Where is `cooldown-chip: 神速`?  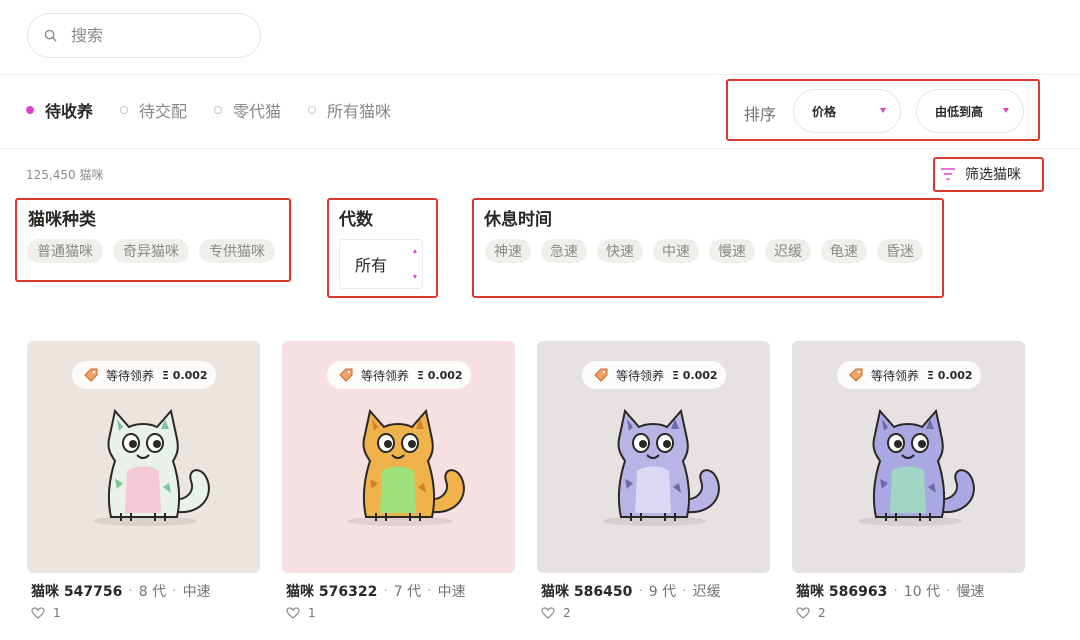
cooldown-chip: 神速 is located at coordinates (508, 251).